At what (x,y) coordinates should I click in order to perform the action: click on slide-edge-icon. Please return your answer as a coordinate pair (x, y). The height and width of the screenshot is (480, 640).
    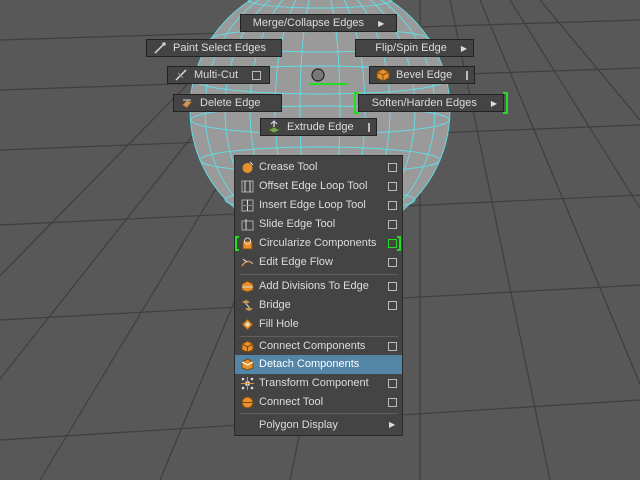
    Looking at the image, I should click on (247, 225).